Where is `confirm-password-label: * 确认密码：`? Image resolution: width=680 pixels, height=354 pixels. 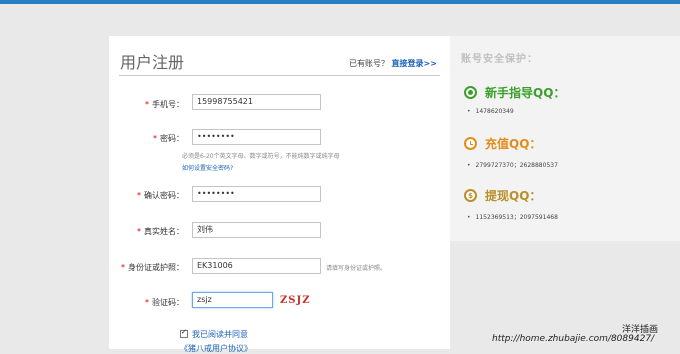
confirm-password-label: * 确认密码： is located at coordinates (160, 195).